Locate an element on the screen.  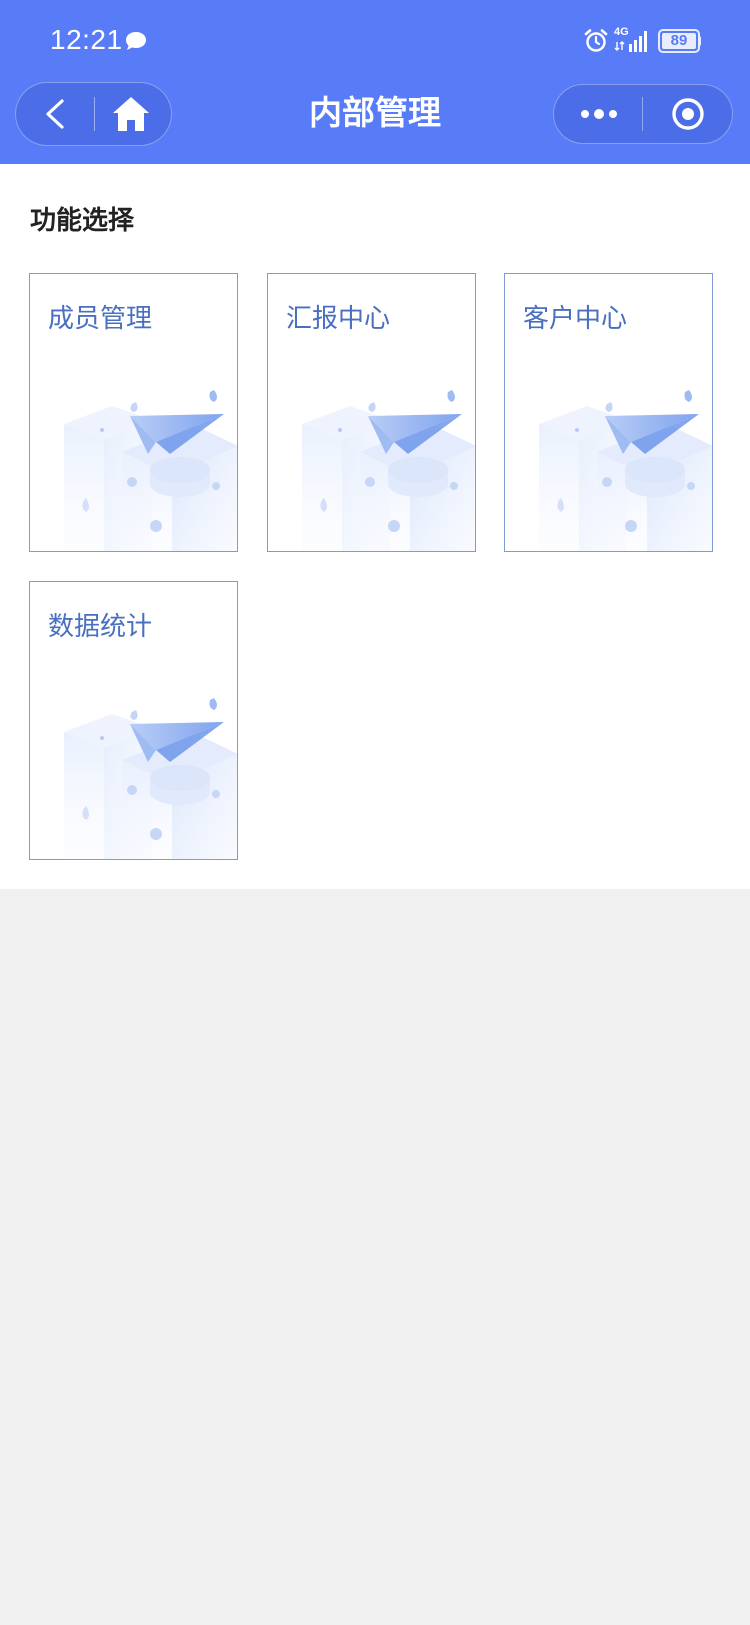
page-title: 内部管理 is located at coordinates (375, 112).